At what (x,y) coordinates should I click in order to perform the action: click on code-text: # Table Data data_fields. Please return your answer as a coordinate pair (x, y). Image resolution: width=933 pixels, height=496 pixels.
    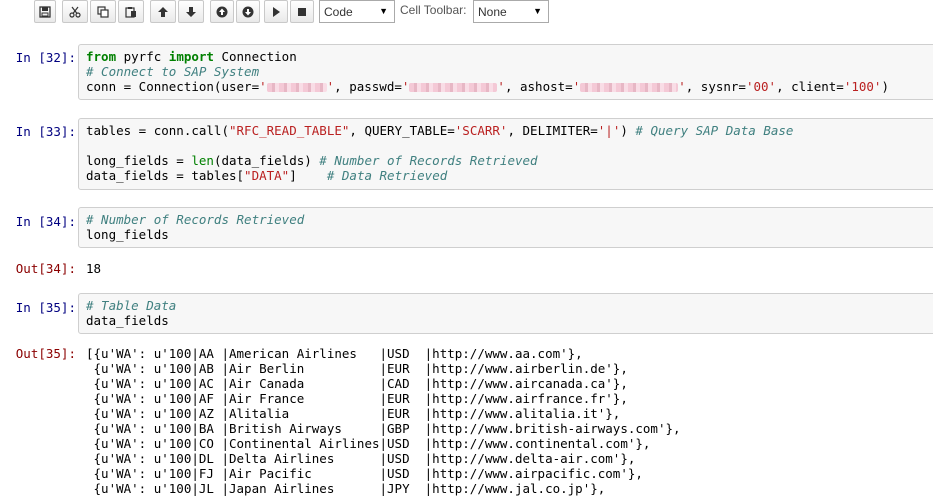
    Looking at the image, I should click on (507, 313).